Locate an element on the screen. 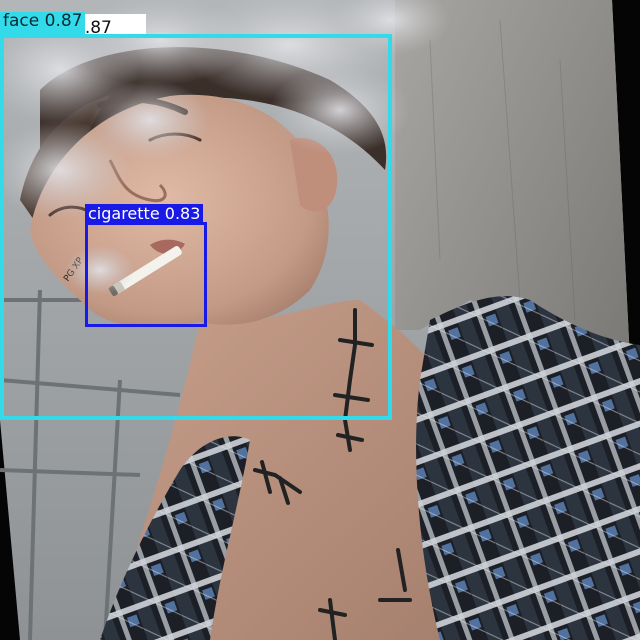 The height and width of the screenshot is (640, 640). face-label-score: 0.87 is located at coordinates (63, 21).